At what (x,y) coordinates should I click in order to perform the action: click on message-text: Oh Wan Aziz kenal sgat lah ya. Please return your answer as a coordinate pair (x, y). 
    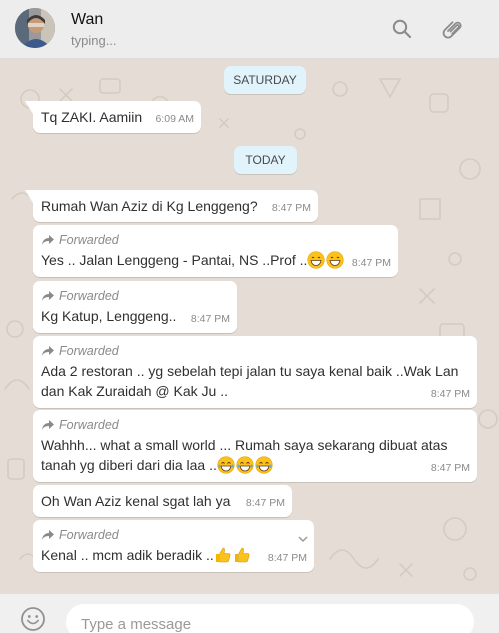
    Looking at the image, I should click on (136, 501).